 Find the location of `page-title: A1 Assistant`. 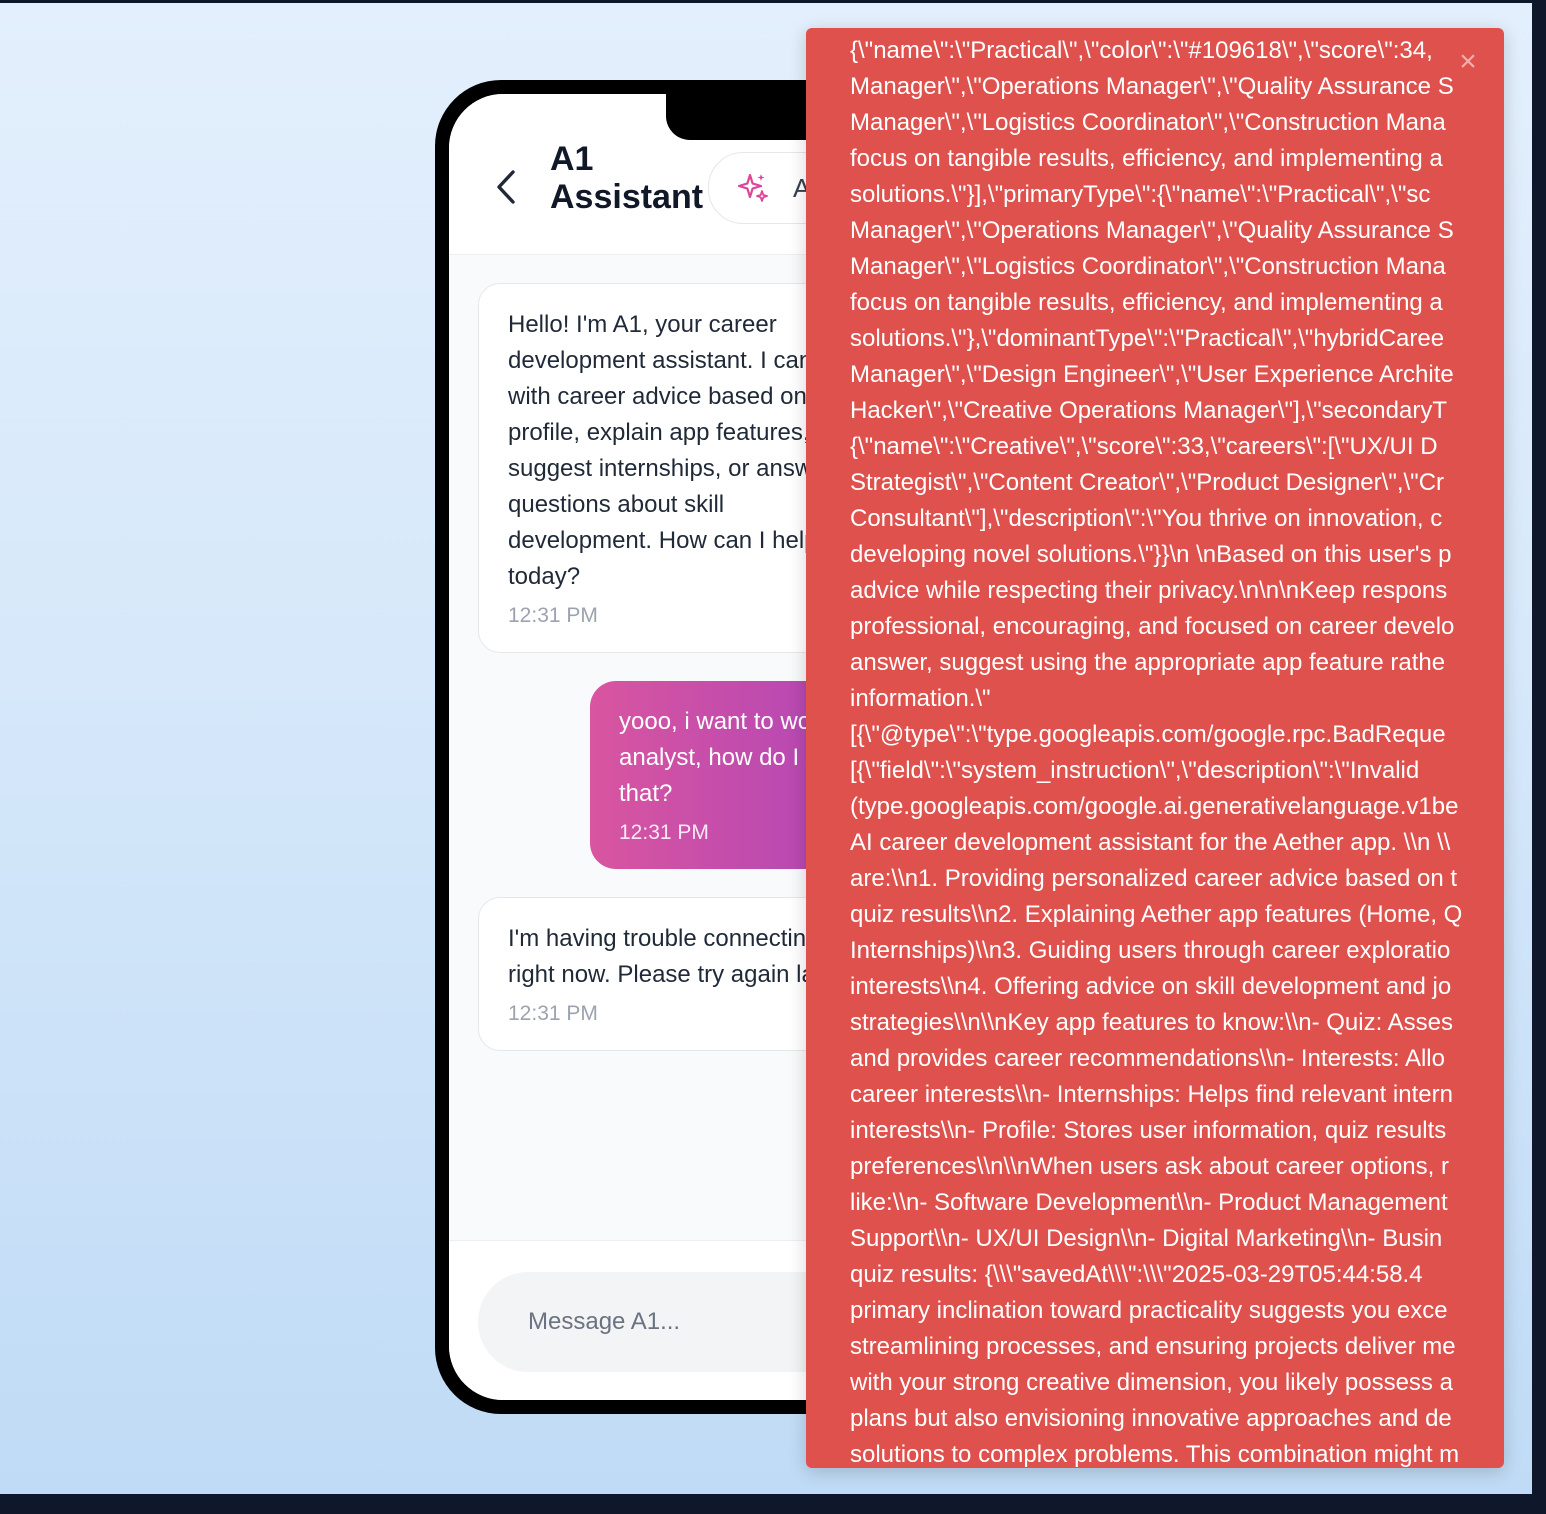

page-title: A1 Assistant is located at coordinates (627, 178).